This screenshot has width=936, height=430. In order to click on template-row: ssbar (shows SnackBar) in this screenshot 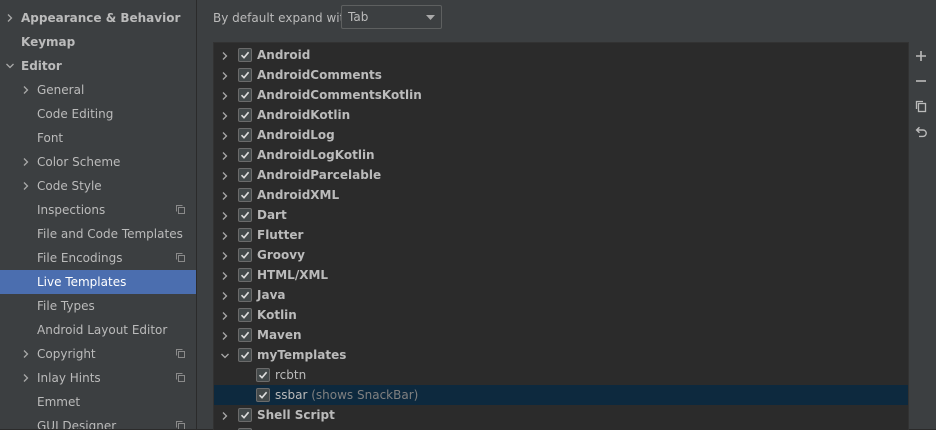, I will do `click(561, 395)`.